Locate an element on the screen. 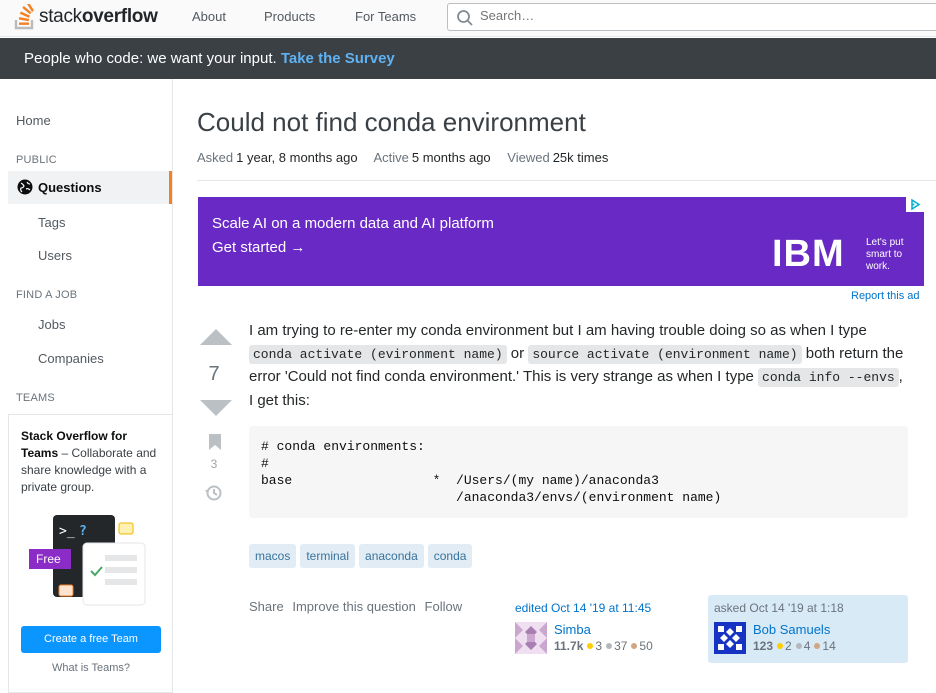 Image resolution: width=936 pixels, height=693 pixels. ad-tagline: Let's put smart to work. is located at coordinates (885, 254).